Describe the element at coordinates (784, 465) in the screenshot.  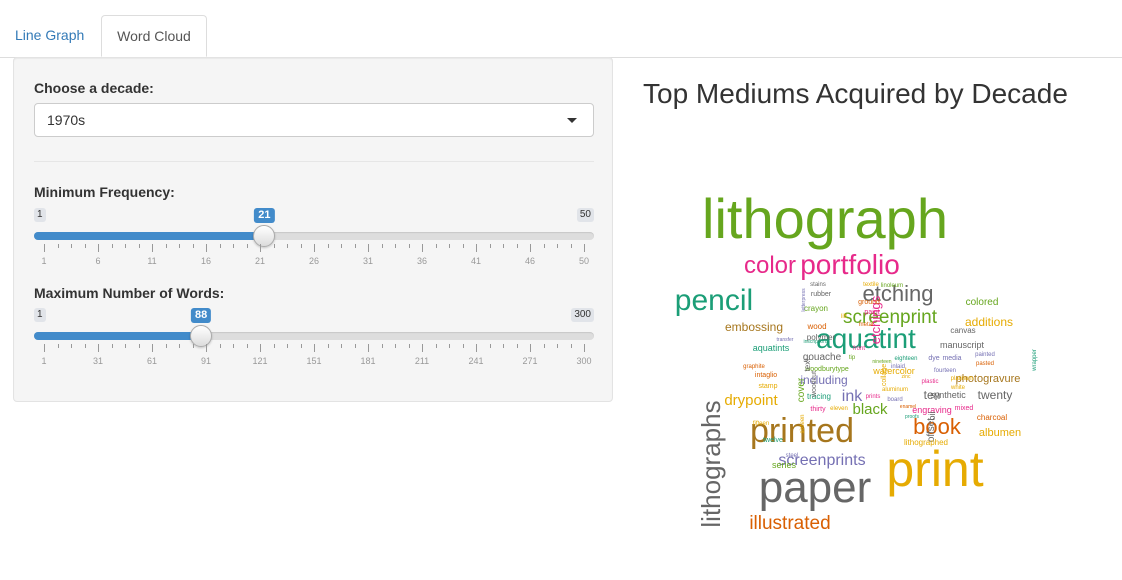
I see `cloud-word: series` at that location.